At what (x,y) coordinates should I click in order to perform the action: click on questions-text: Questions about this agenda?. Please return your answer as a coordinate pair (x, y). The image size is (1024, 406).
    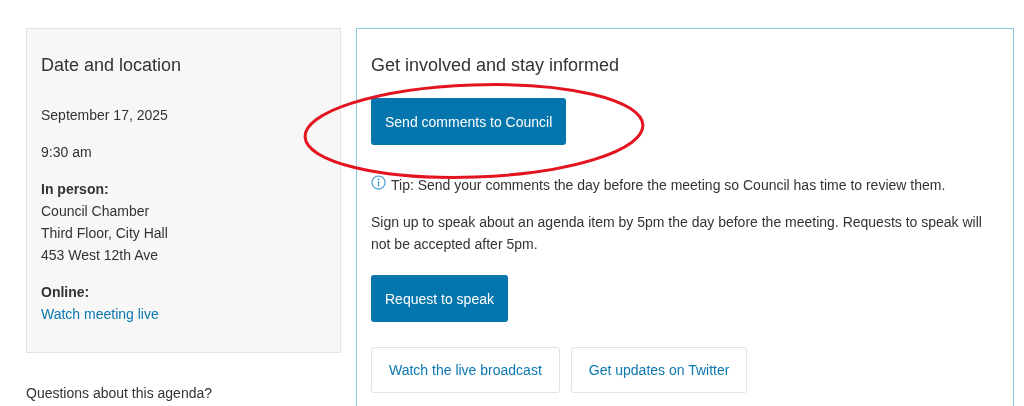
    Looking at the image, I should click on (120, 393).